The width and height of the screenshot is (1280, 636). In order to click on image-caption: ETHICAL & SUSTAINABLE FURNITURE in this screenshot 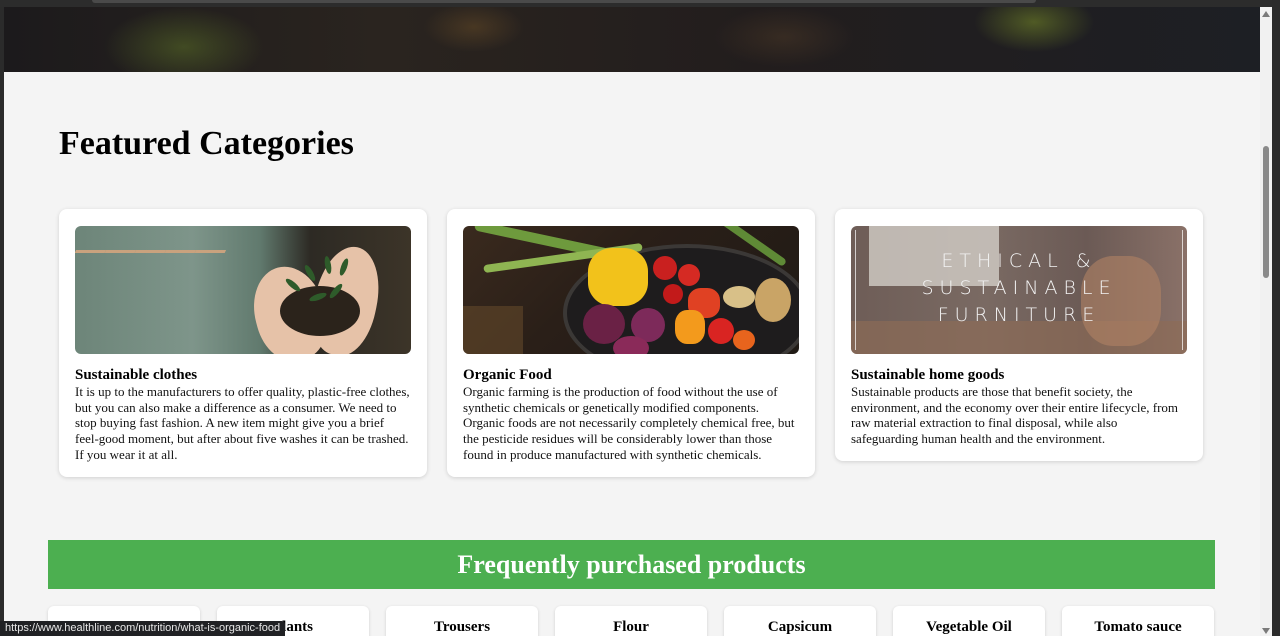, I will do `click(1019, 288)`.